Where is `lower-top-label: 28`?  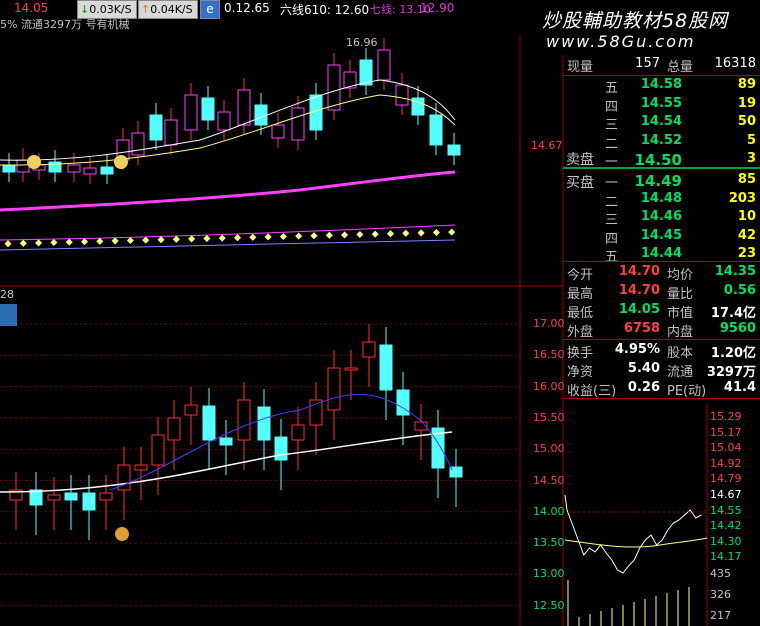
lower-top-label: 28 is located at coordinates (7, 294).